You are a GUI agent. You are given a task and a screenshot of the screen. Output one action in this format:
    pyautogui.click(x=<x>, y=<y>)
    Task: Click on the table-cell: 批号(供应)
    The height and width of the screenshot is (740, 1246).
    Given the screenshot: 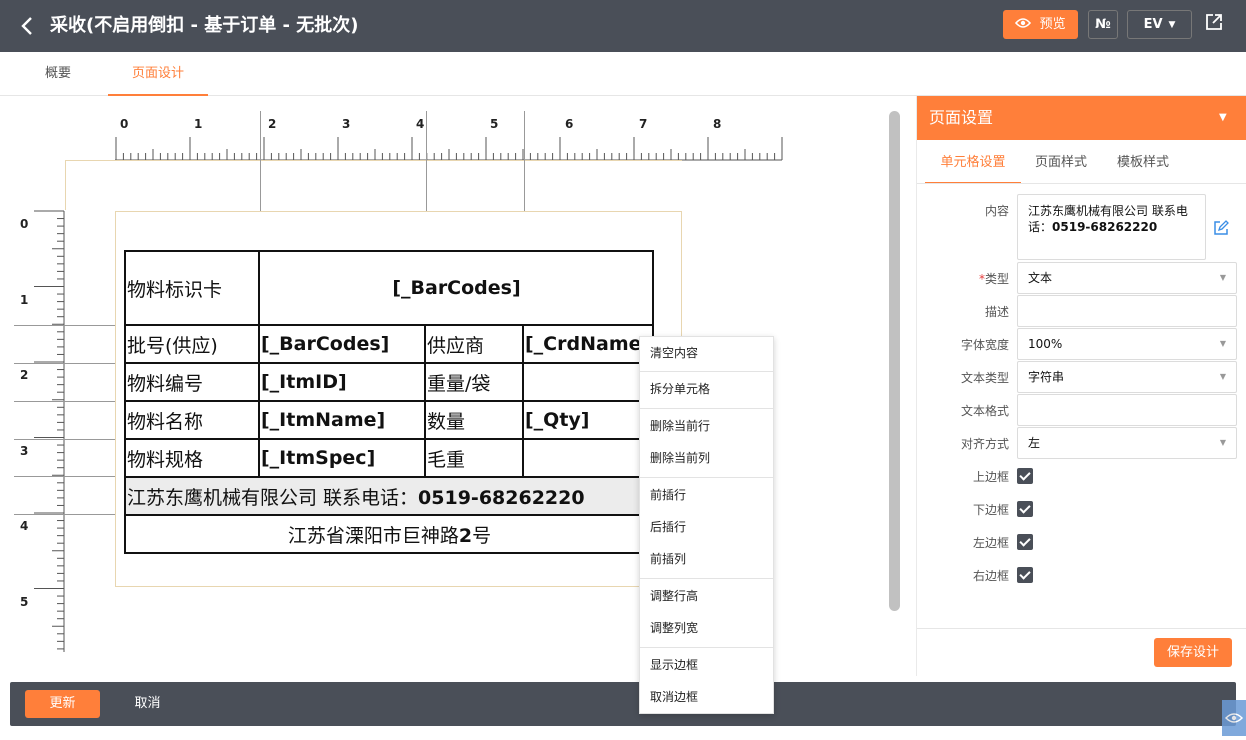 What is the action you would take?
    pyautogui.click(x=192, y=344)
    